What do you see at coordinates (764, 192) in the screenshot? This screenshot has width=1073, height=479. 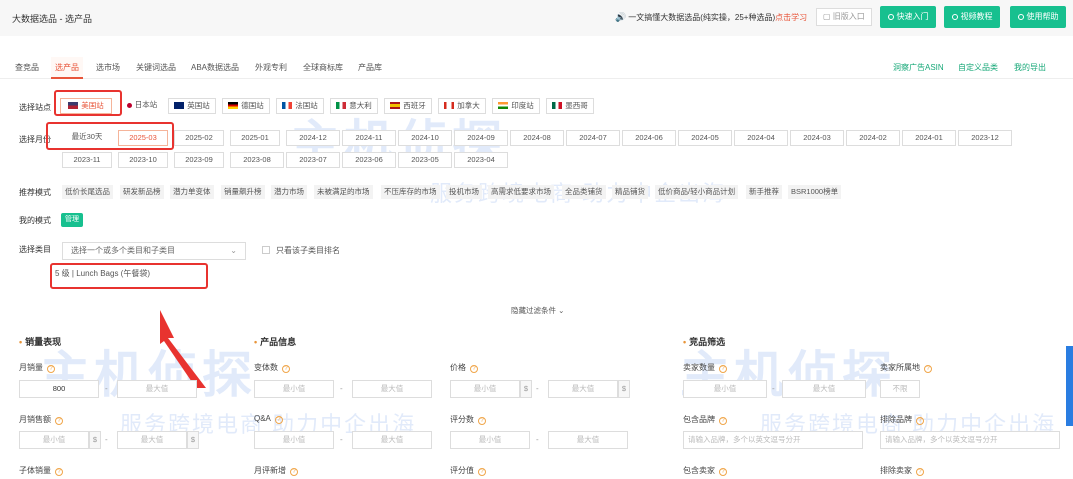 I see `mode-chip: 新手推荐` at bounding box center [764, 192].